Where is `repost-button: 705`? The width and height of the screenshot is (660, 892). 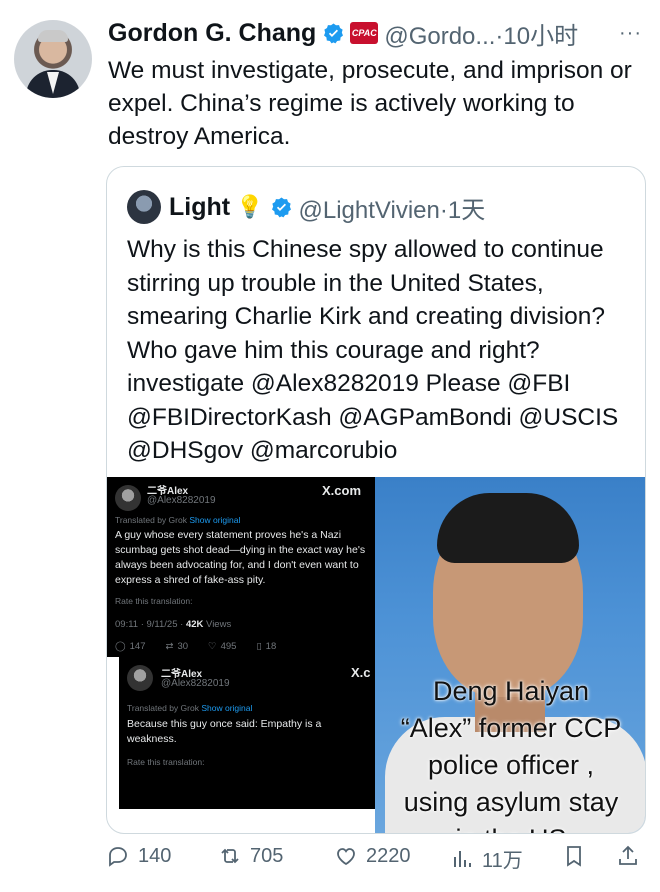
repost-button: 705 is located at coordinates (250, 856).